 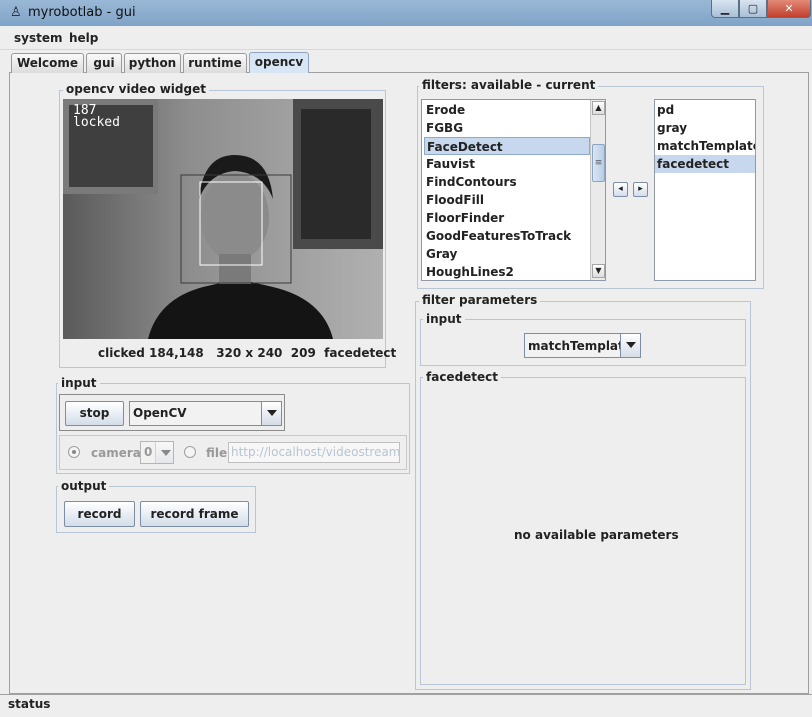 What do you see at coordinates (598, 108) in the screenshot?
I see `scroll-up-icon: ▲` at bounding box center [598, 108].